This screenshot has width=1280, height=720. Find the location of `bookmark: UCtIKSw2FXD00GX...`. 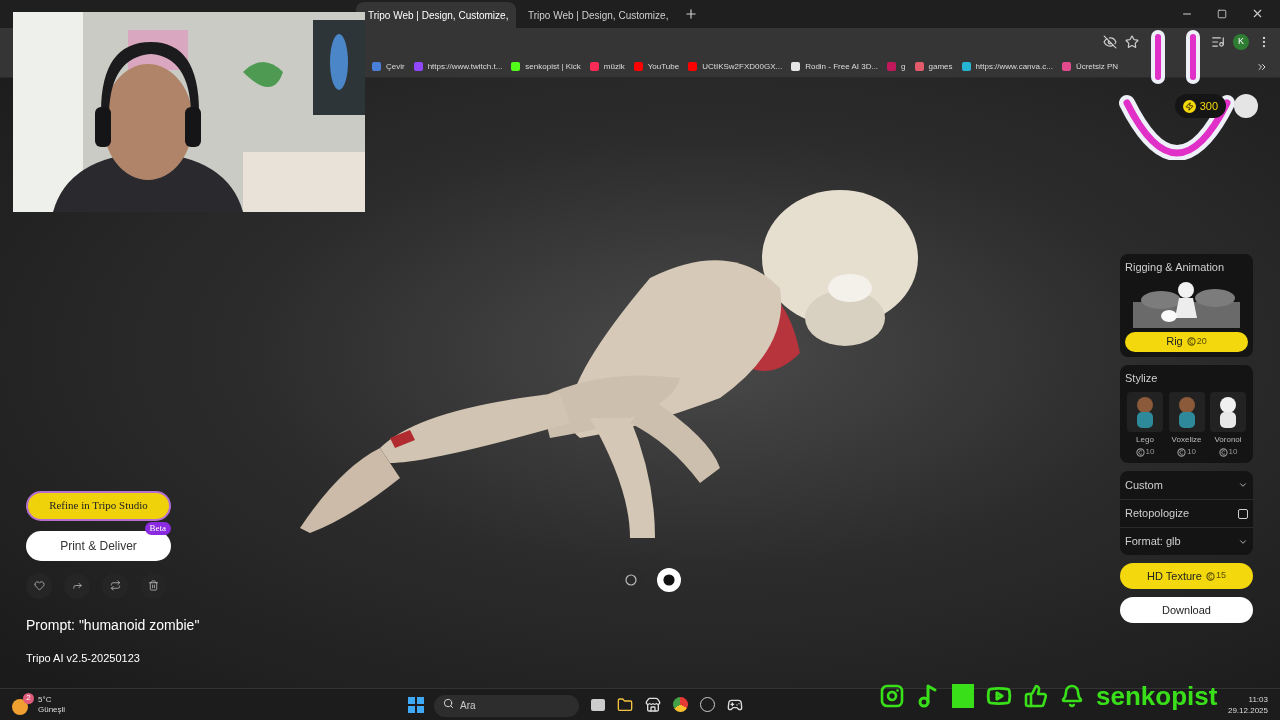

bookmark: UCtIKSw2FXD00GX... is located at coordinates (735, 66).